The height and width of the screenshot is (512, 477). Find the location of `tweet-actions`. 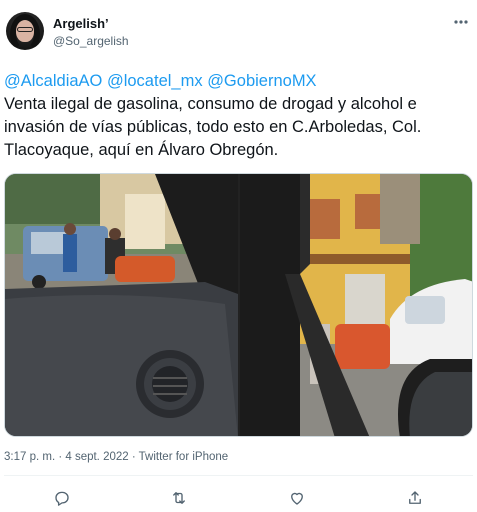

tweet-actions is located at coordinates (238, 498).